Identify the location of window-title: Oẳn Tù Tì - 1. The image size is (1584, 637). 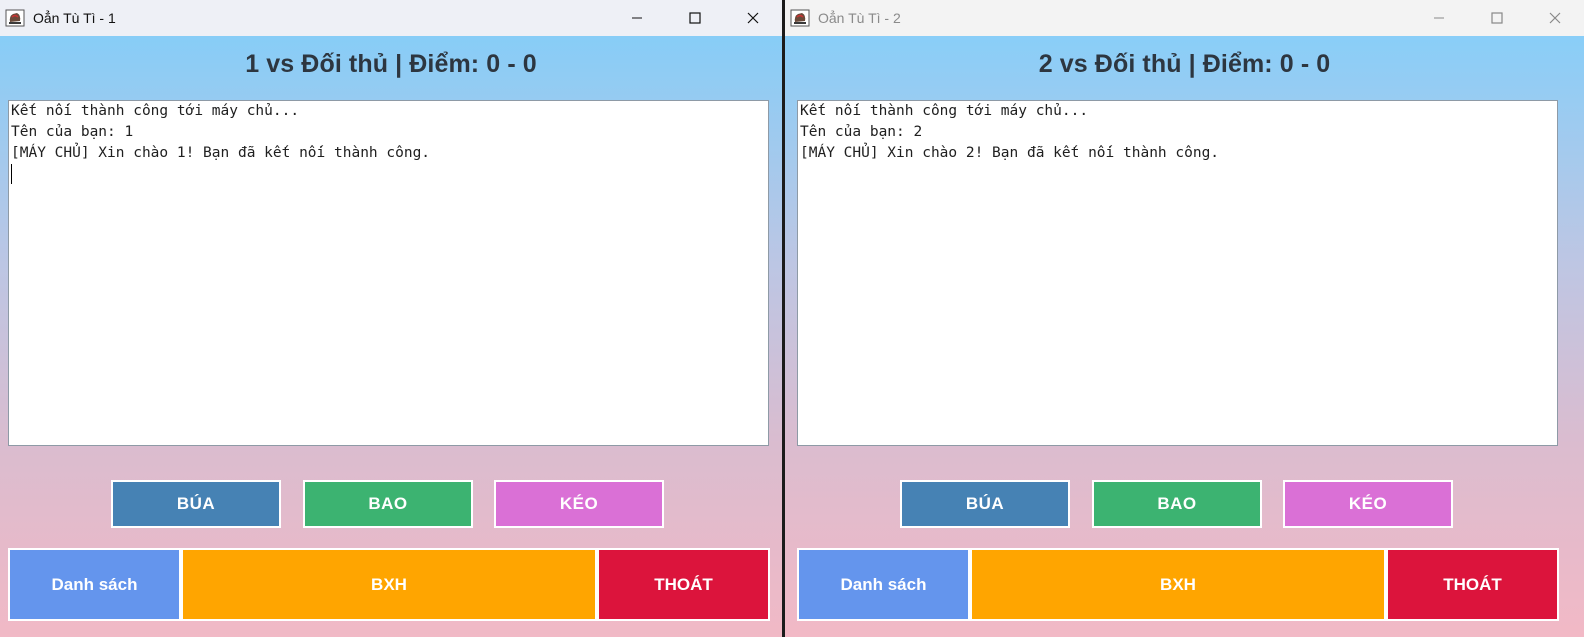
(74, 18).